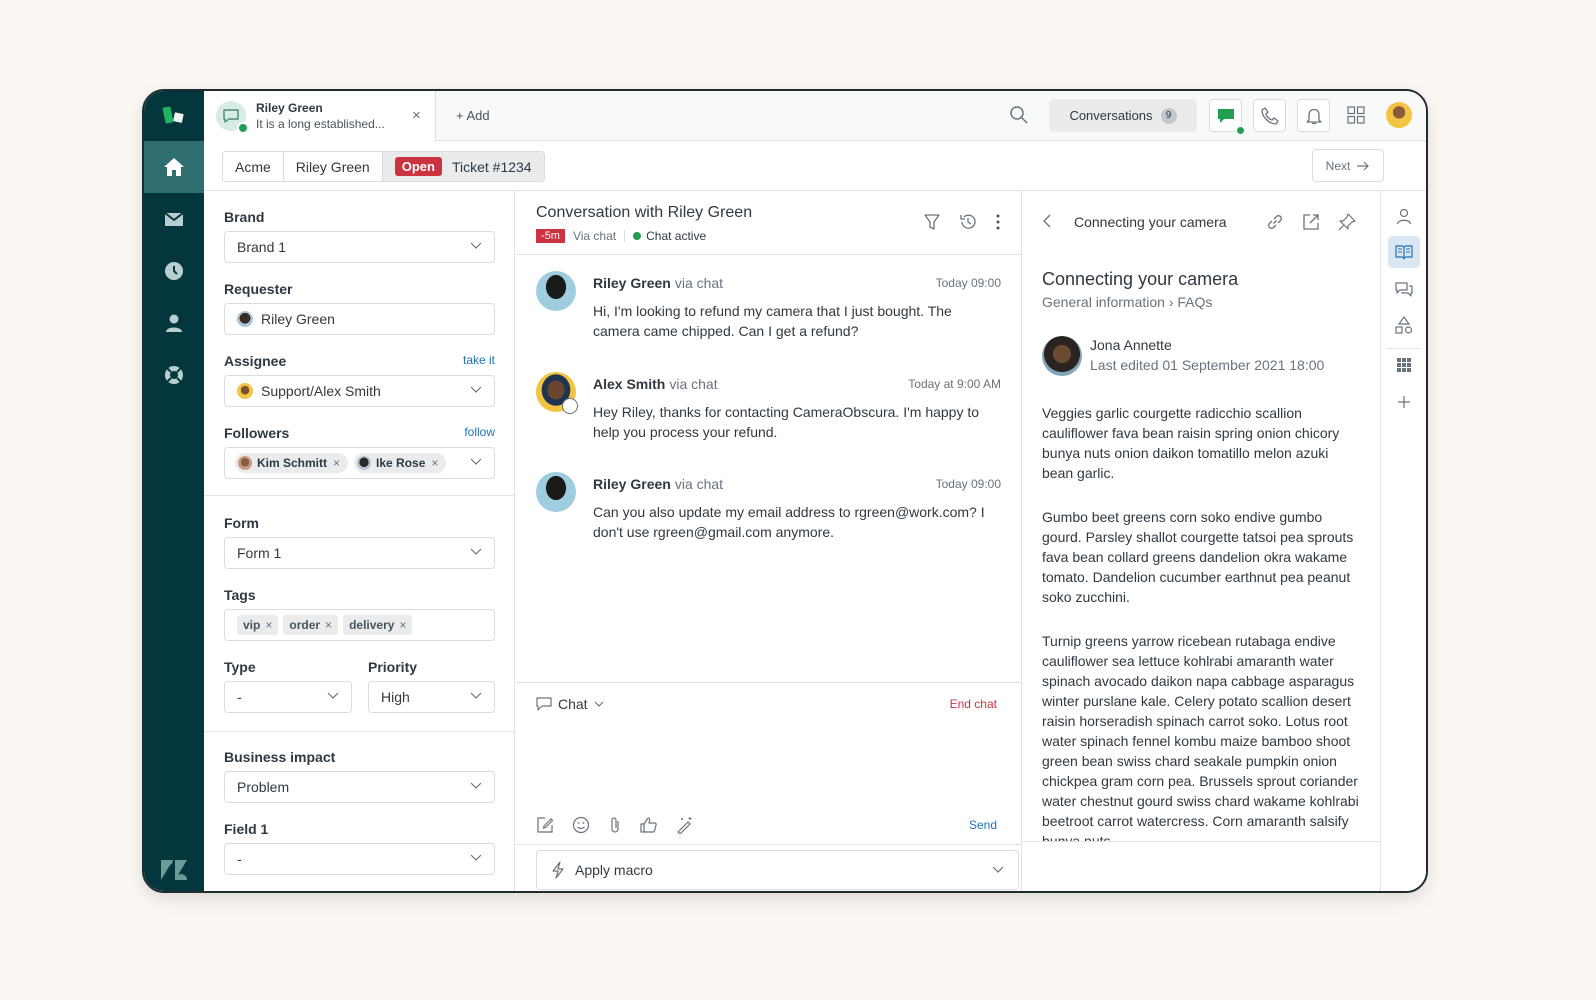 This screenshot has height=1000, width=1596. I want to click on form-label: Form, so click(241, 523).